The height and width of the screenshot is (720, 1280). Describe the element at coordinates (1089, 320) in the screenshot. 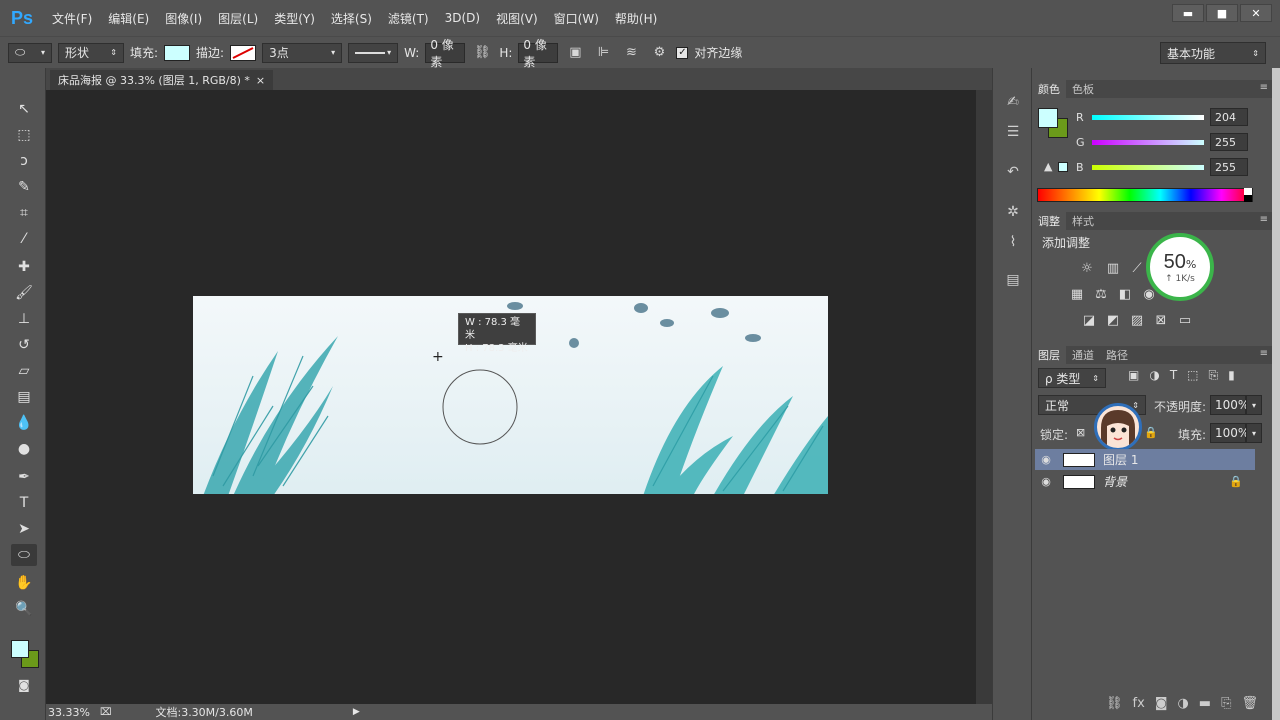

I see `invert-icon: ◪` at that location.